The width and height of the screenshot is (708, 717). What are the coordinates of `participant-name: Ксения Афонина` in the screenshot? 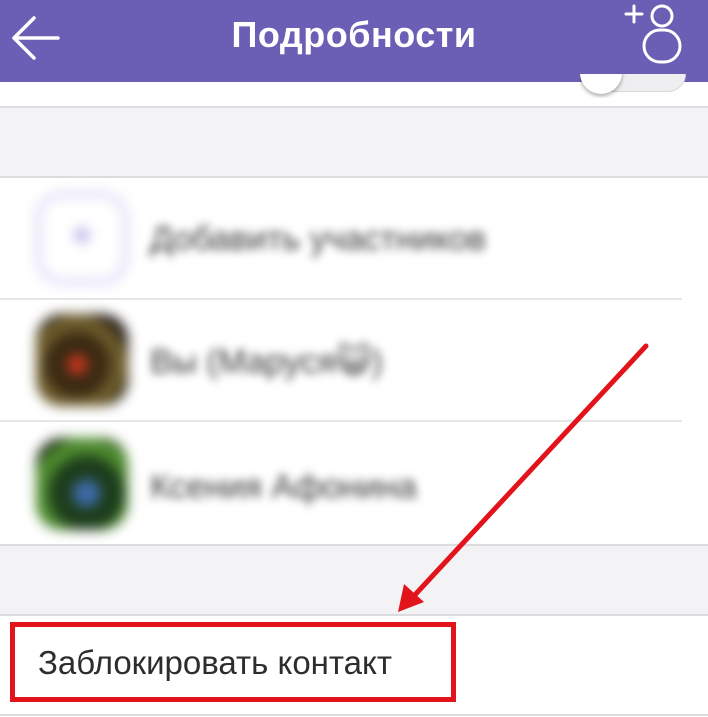 It's located at (283, 487).